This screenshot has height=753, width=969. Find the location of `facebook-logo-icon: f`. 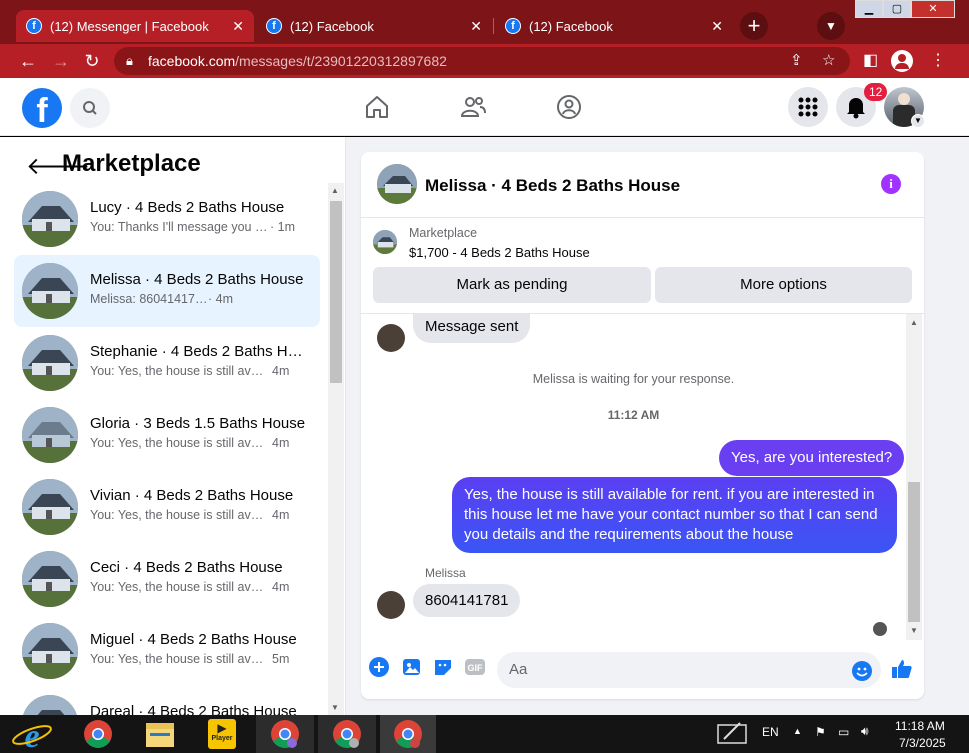

facebook-logo-icon: f is located at coordinates (42, 108).